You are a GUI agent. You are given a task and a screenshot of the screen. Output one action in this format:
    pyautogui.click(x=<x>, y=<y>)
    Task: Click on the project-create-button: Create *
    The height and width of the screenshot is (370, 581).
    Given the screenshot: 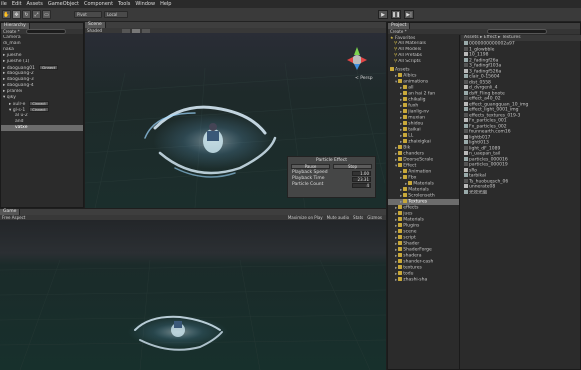 What is the action you would take?
    pyautogui.click(x=398, y=31)
    